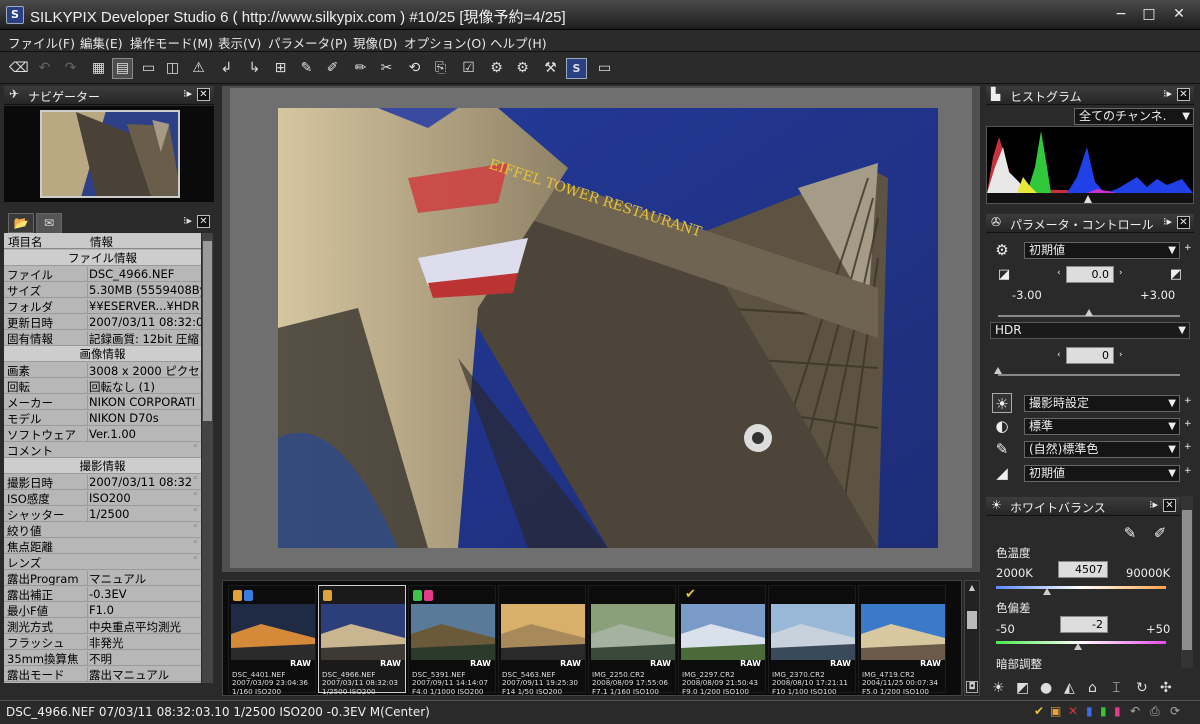  What do you see at coordinates (1121, 355) in the screenshot?
I see `hdr-increase-icon: ›` at bounding box center [1121, 355].